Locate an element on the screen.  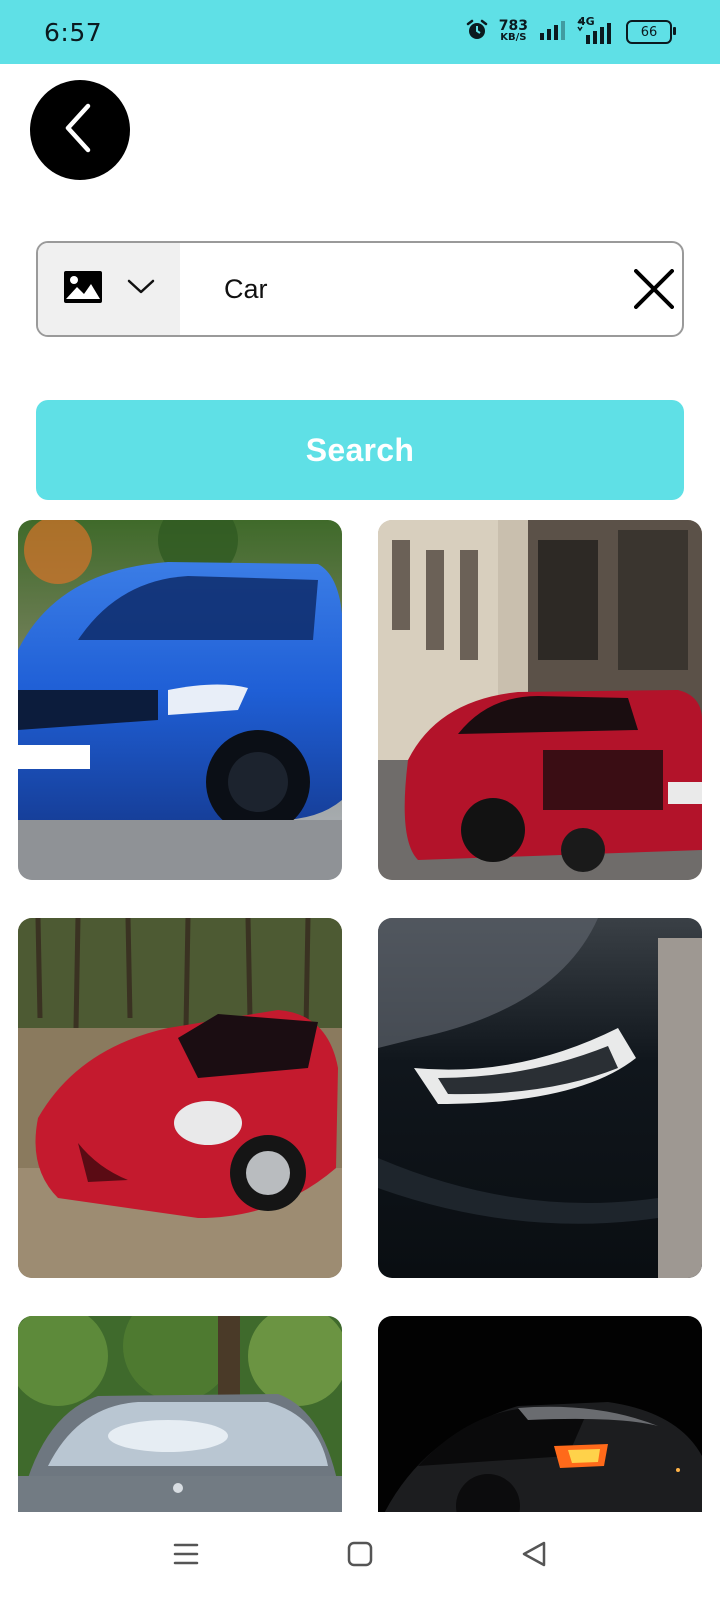
search-type-dropdown is located at coordinates (109, 289).